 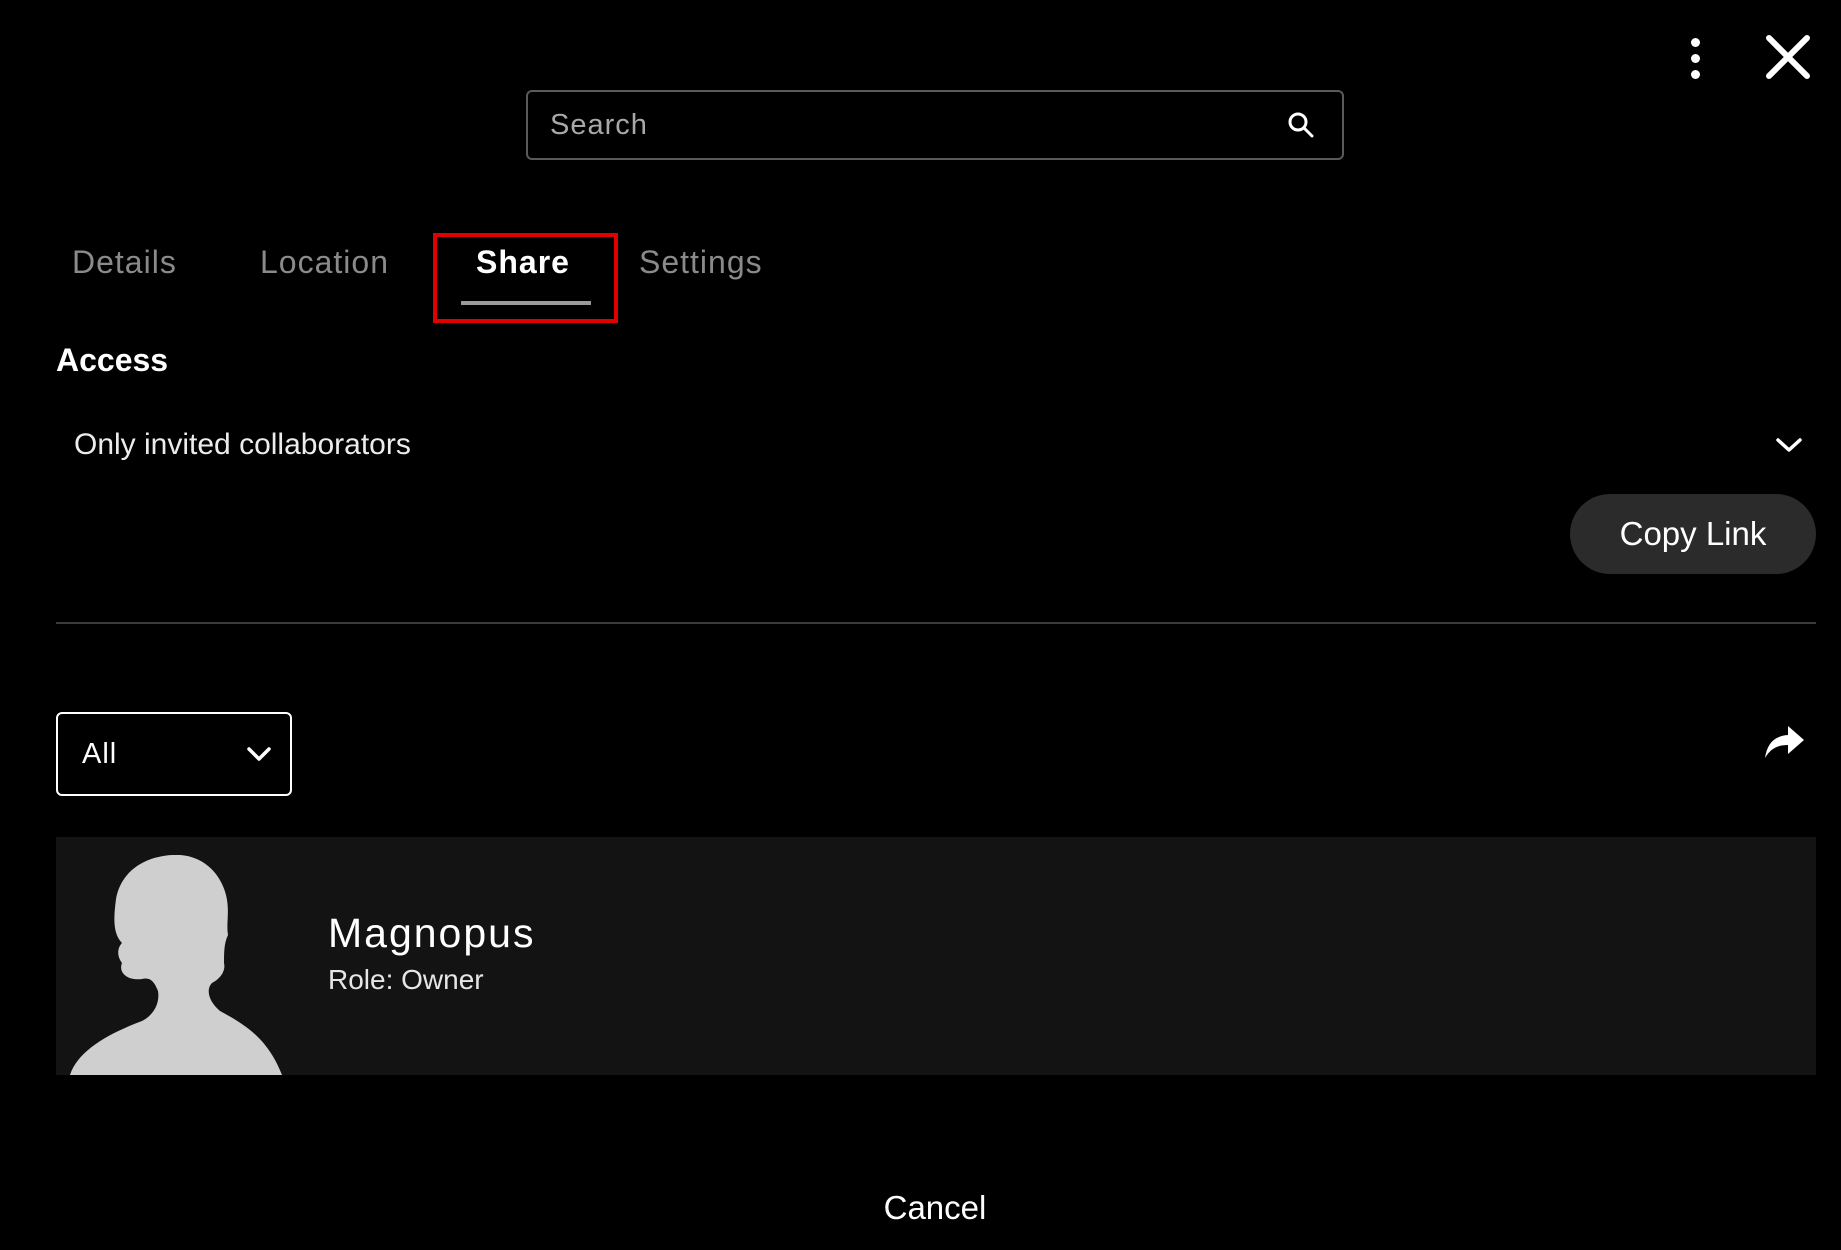 I want to click on tab-location: Location, so click(x=324, y=262).